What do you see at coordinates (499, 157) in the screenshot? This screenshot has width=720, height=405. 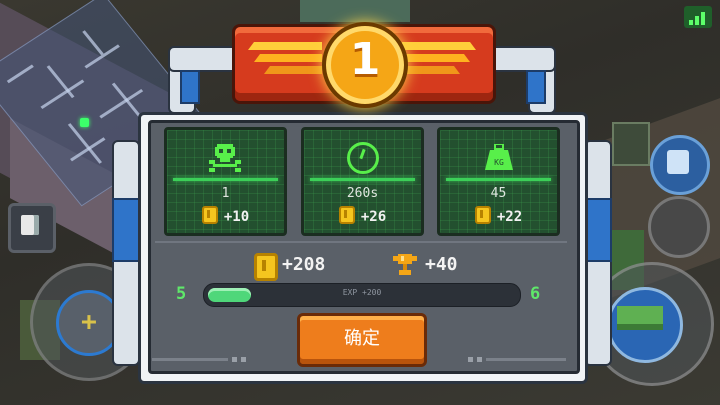 I see `weight-icon: KG` at bounding box center [499, 157].